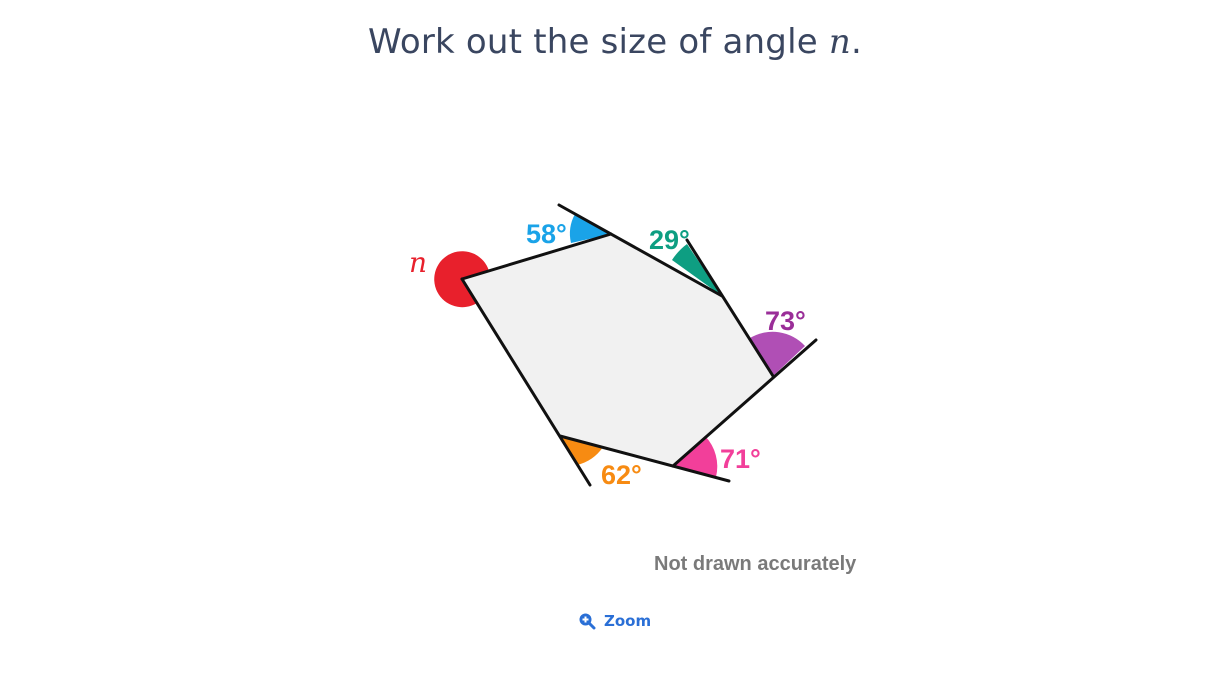 Image resolution: width=1230 pixels, height=673 pixels. I want to click on angle-label-71: 71°, so click(740, 459).